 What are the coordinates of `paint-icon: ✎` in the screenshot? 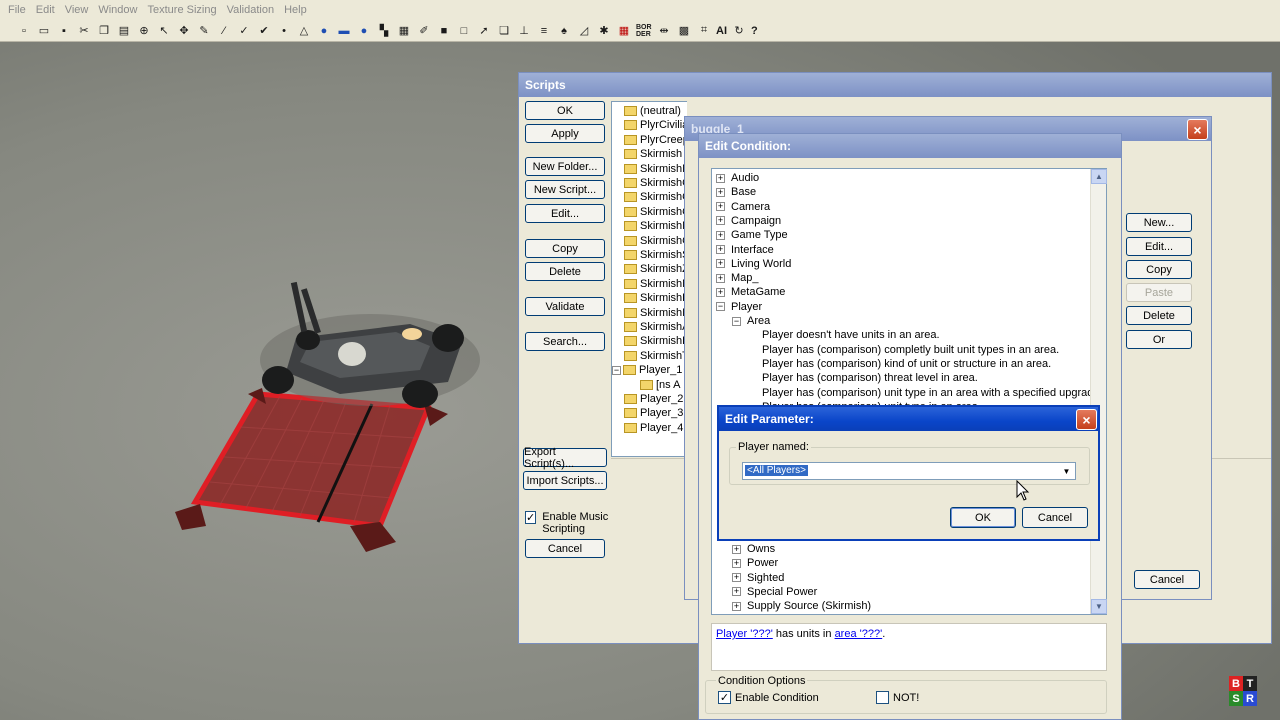 It's located at (204, 31).